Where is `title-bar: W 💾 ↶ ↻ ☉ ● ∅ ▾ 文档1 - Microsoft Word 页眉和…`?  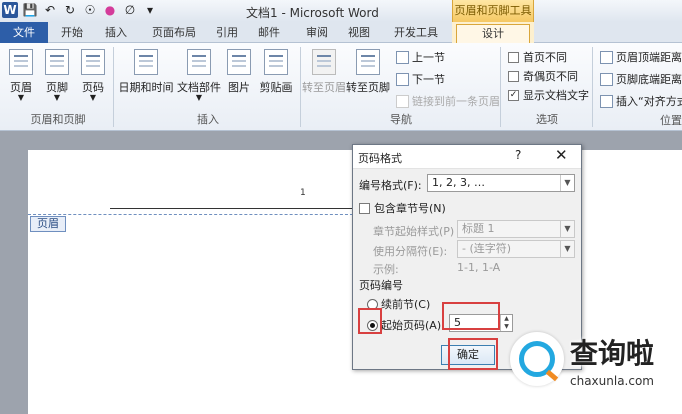
title-bar: W 💾 ↶ ↻ ☉ ● ∅ ▾ 文档1 - Microsoft Word 页眉和… is located at coordinates (341, 11).